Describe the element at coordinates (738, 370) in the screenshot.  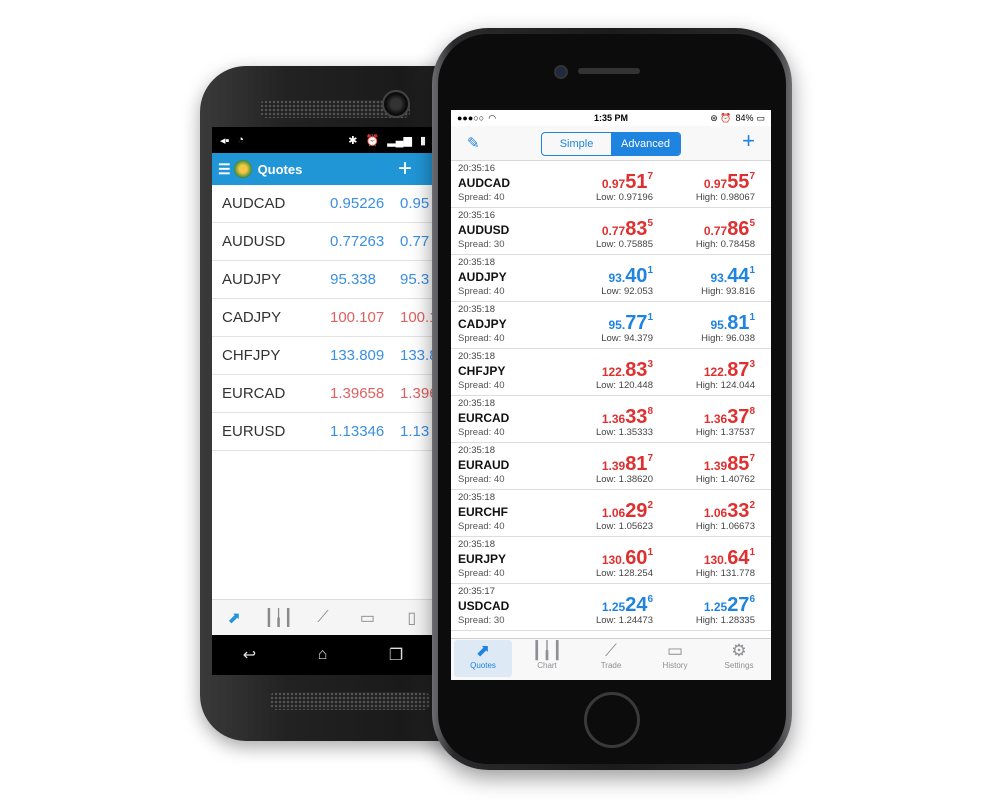
I see `ask-price-big-digits: 87` at that location.